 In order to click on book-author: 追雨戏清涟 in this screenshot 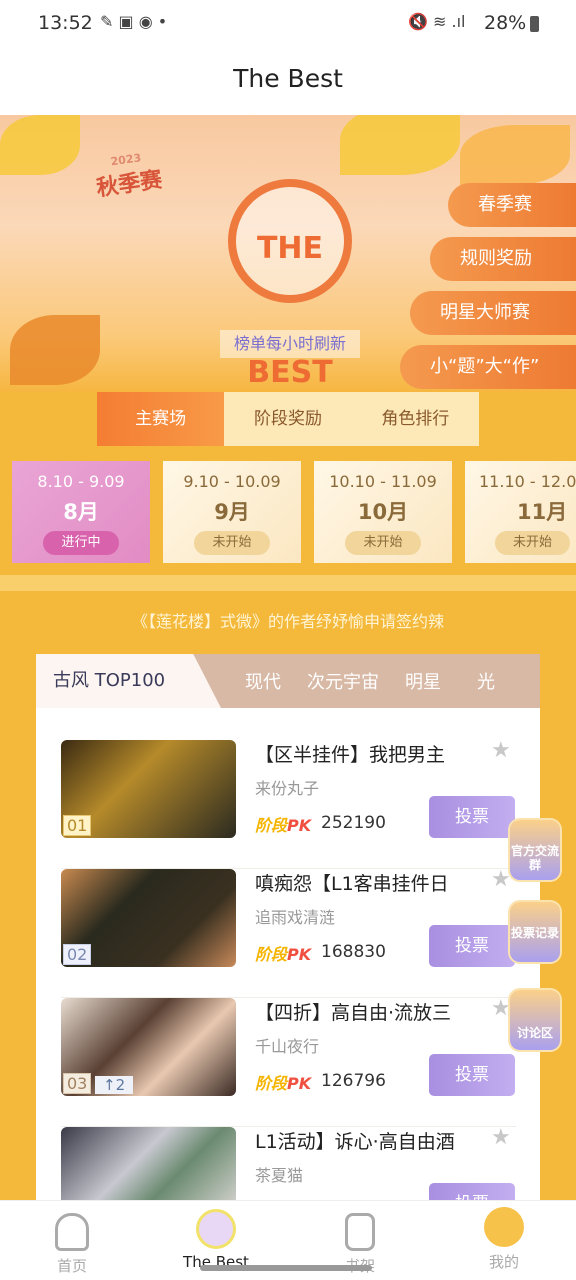, I will do `click(295, 917)`.